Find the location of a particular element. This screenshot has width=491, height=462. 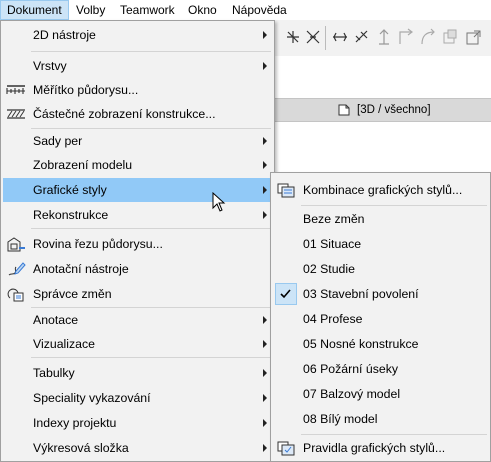

trim-icon is located at coordinates (362, 37).